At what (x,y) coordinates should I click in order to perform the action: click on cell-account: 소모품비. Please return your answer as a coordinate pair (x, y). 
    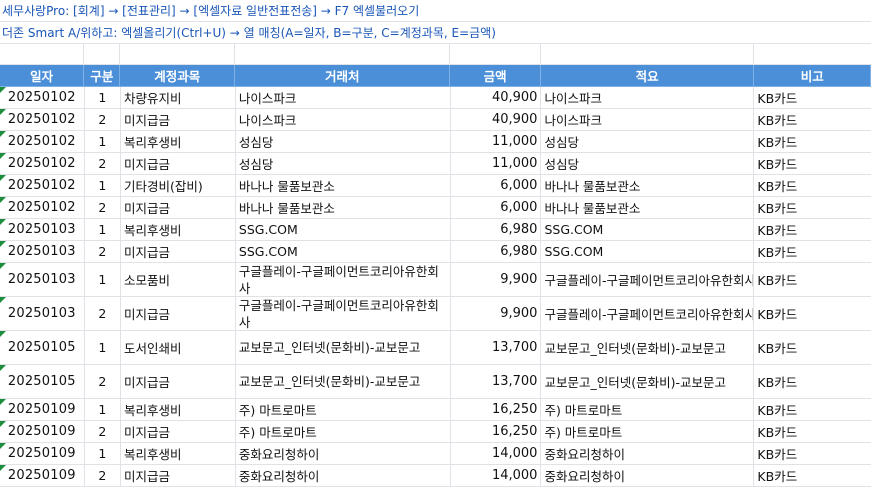
    Looking at the image, I should click on (178, 279).